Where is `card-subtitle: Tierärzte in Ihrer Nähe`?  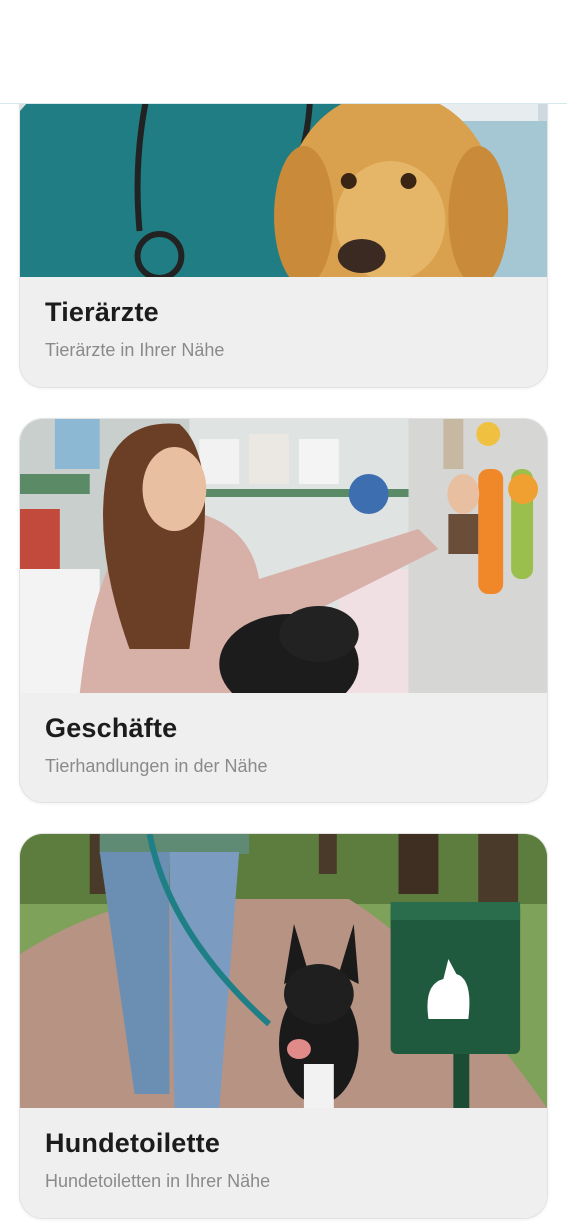 card-subtitle: Tierärzte in Ihrer Nähe is located at coordinates (135, 350).